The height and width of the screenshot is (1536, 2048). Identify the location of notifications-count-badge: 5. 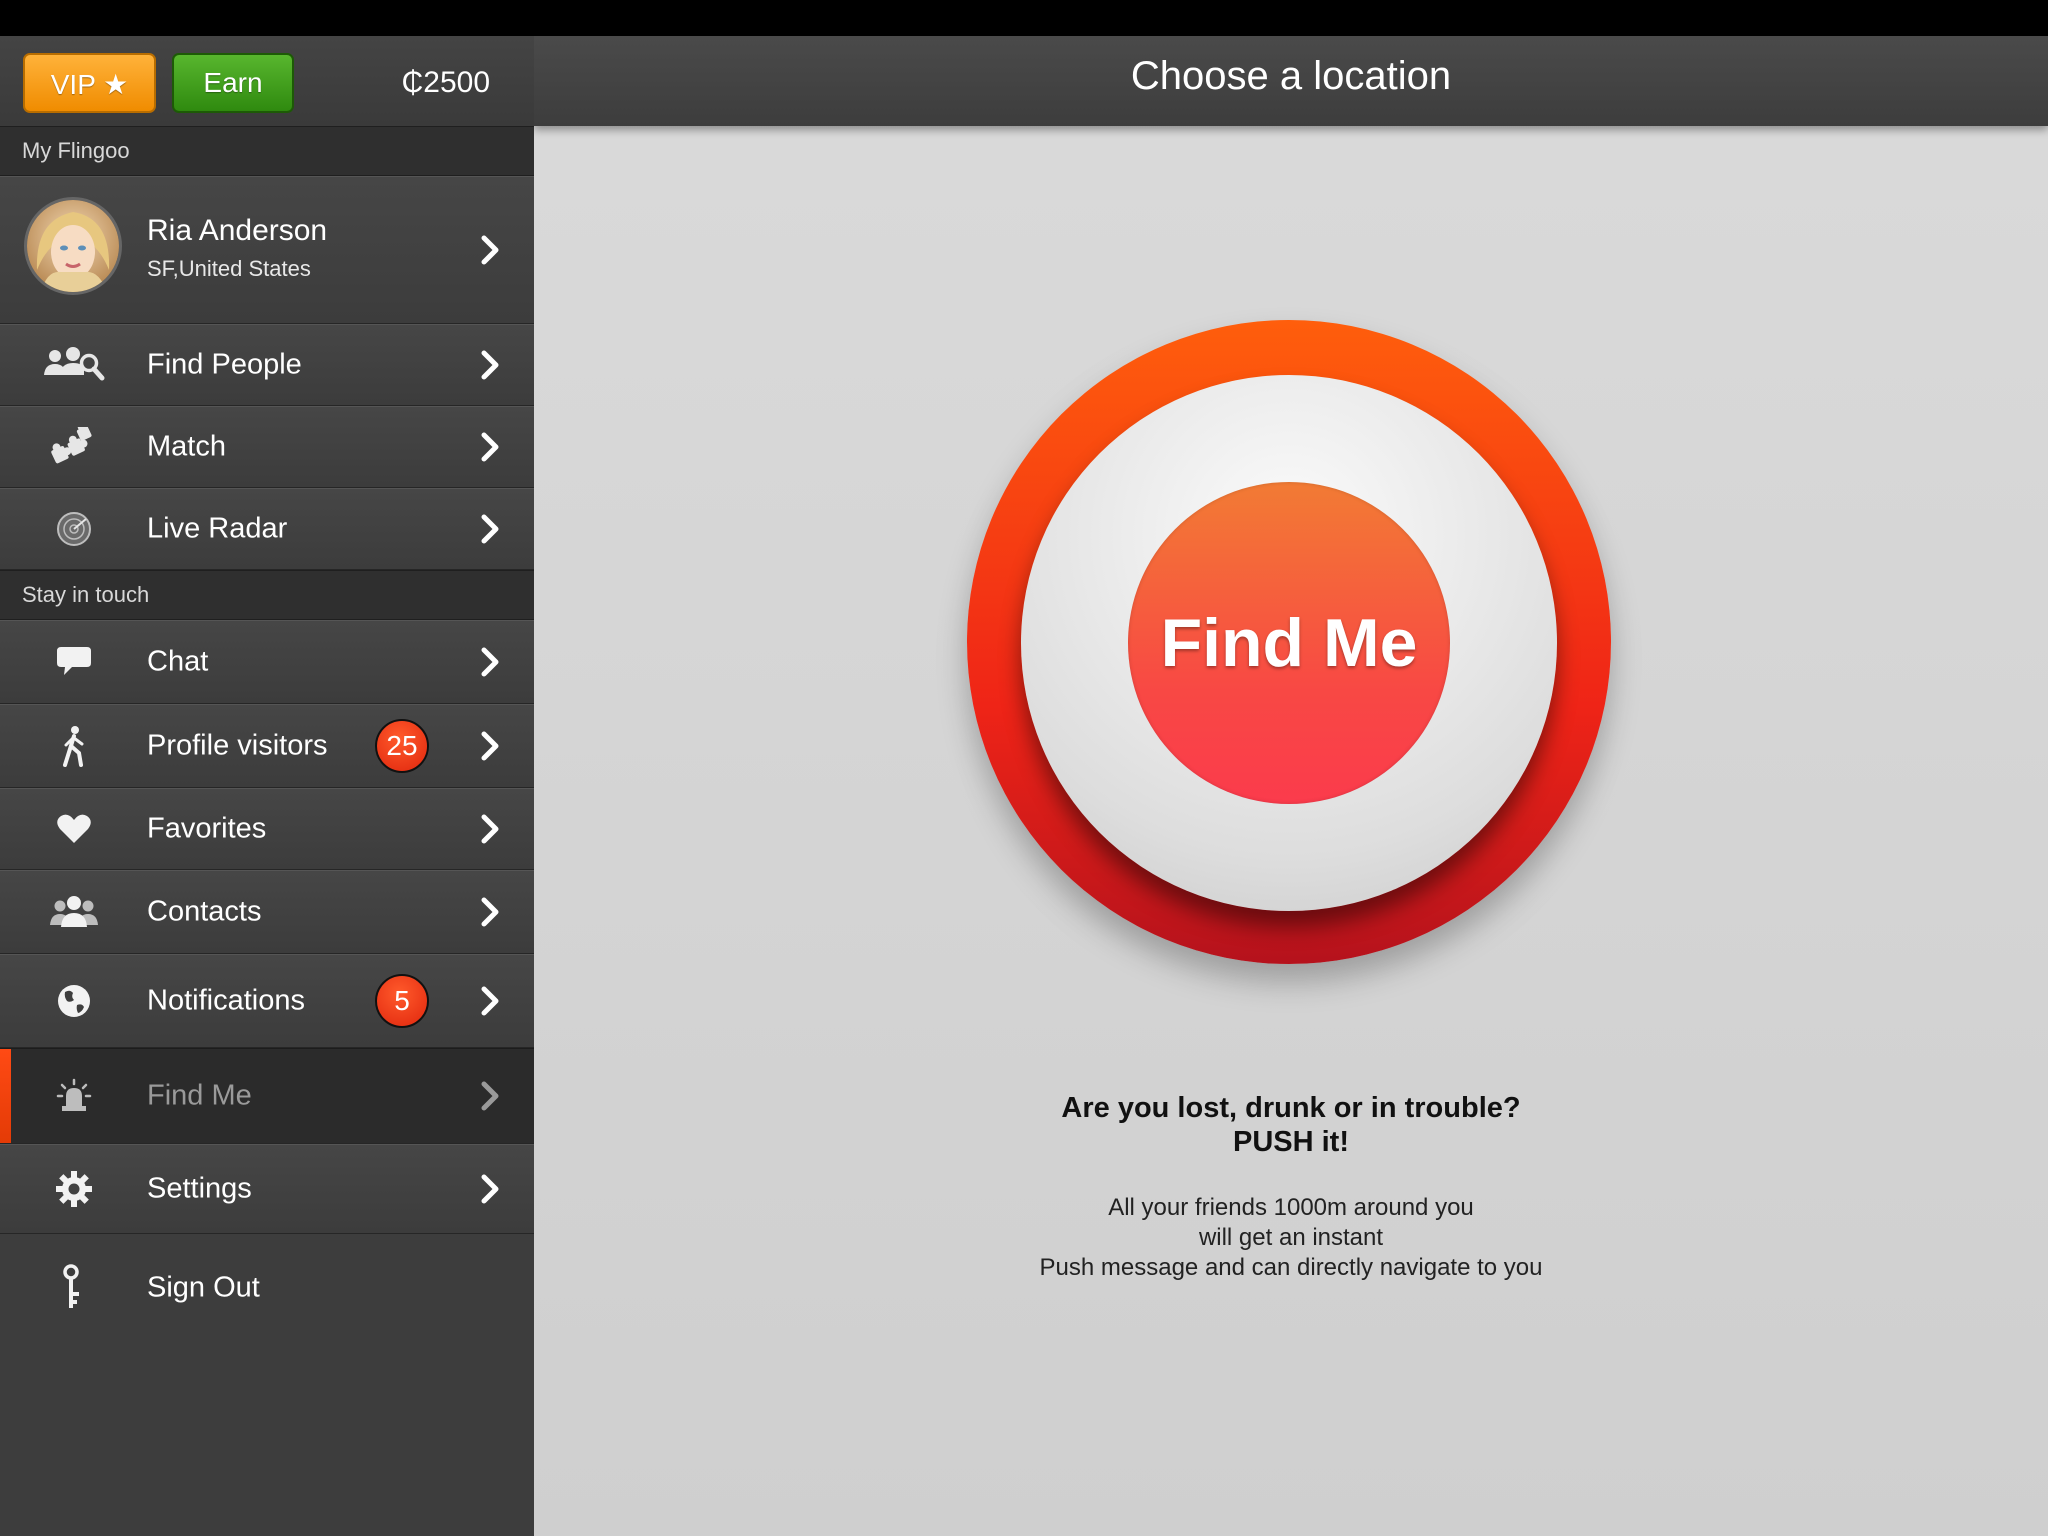
(402, 1001).